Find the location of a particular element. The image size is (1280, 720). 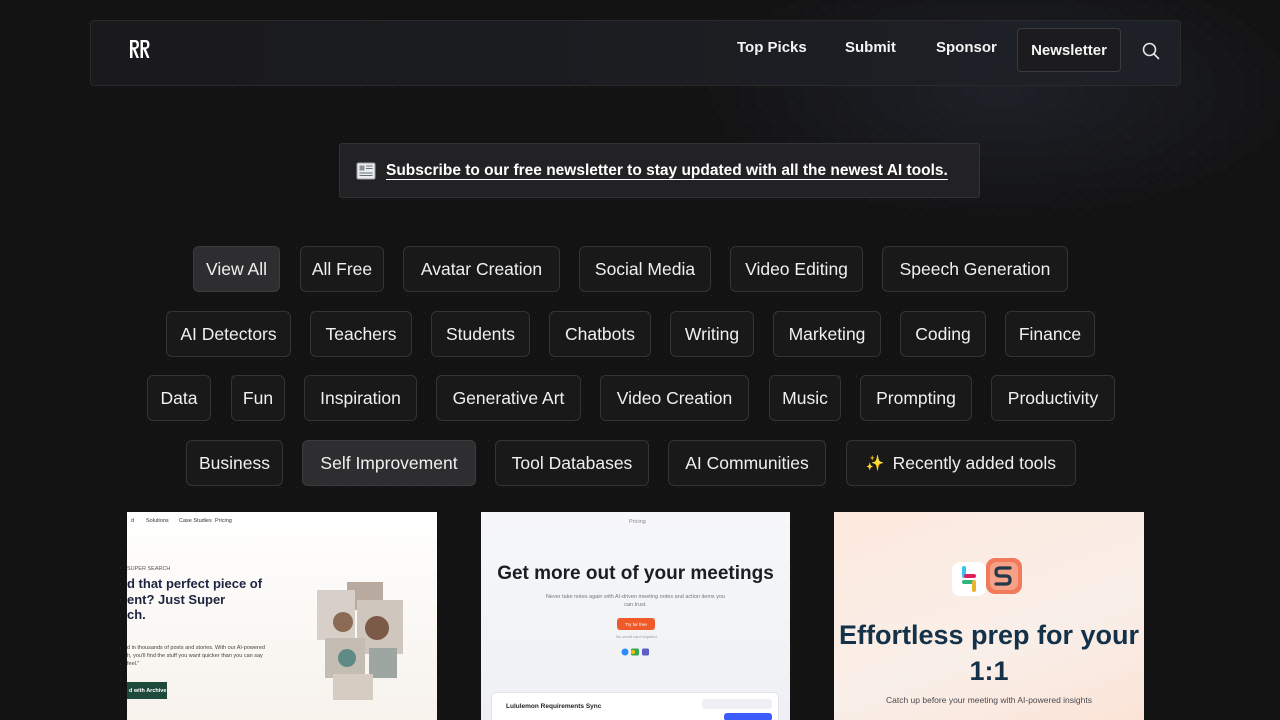

chip-self-improvement: Self Improvement is located at coordinates (389, 463).